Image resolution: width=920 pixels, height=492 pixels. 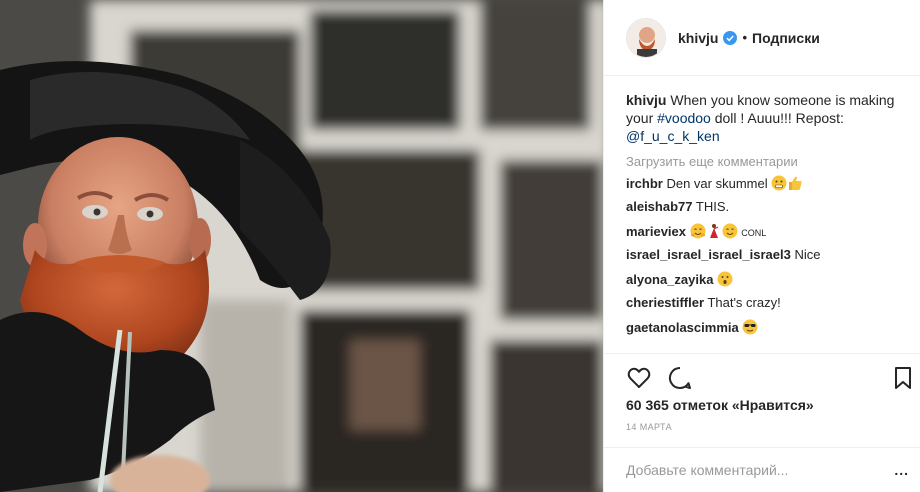 I want to click on comment-icon, so click(x=680, y=378).